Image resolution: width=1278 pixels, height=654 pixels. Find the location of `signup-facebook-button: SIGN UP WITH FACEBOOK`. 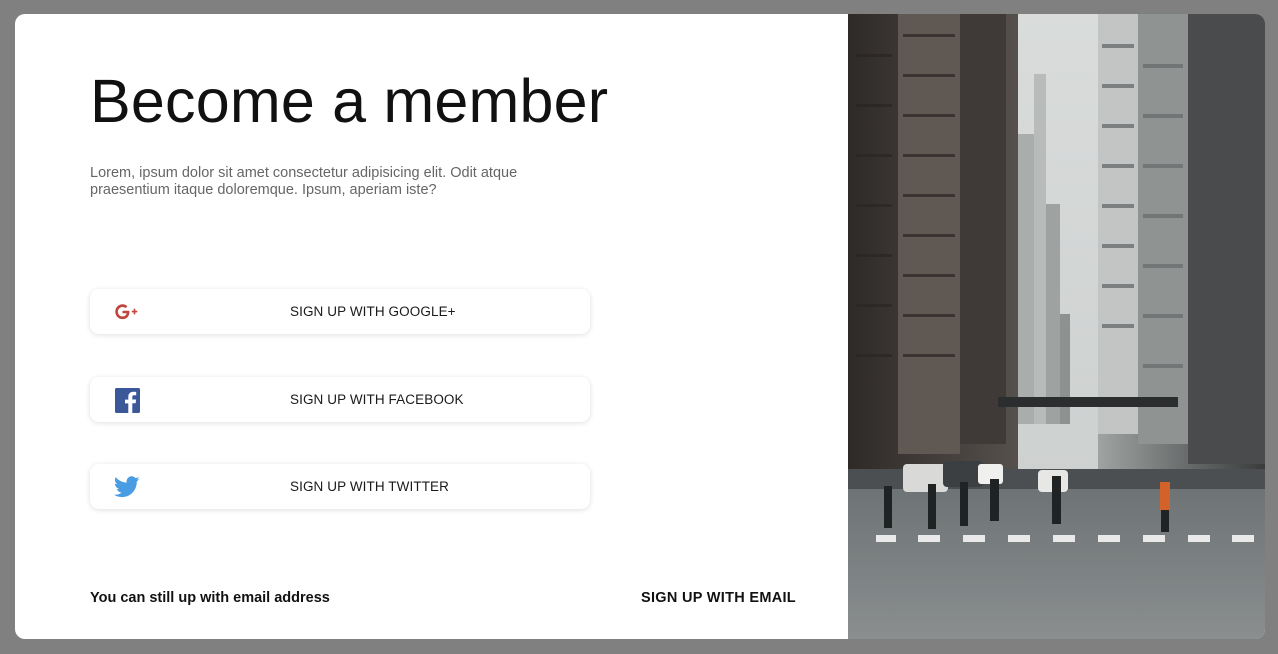

signup-facebook-button: SIGN UP WITH FACEBOOK is located at coordinates (340, 399).